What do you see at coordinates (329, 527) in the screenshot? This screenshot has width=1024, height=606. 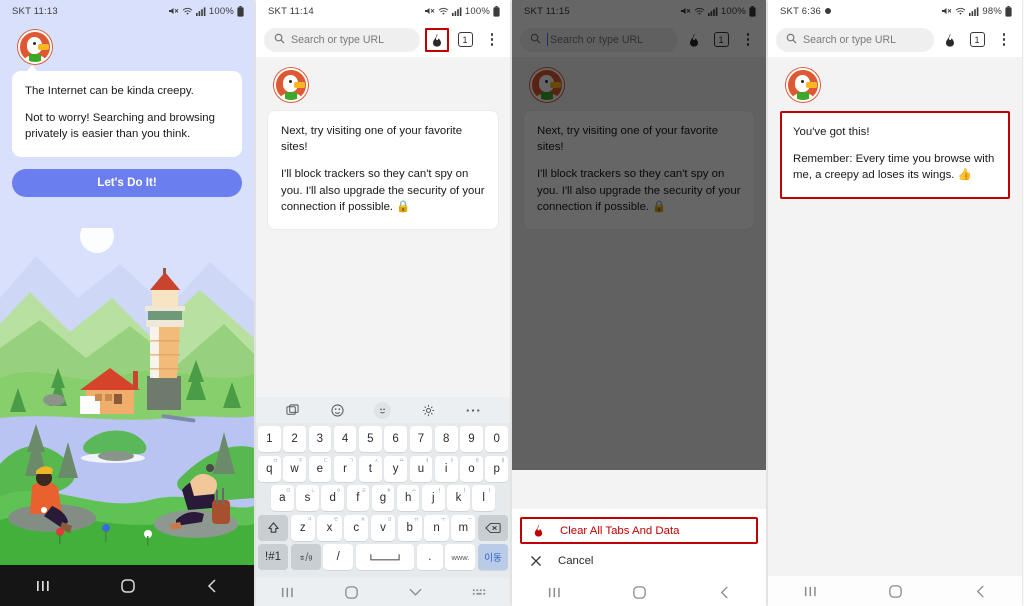 I see `key-x: ㅌx` at bounding box center [329, 527].